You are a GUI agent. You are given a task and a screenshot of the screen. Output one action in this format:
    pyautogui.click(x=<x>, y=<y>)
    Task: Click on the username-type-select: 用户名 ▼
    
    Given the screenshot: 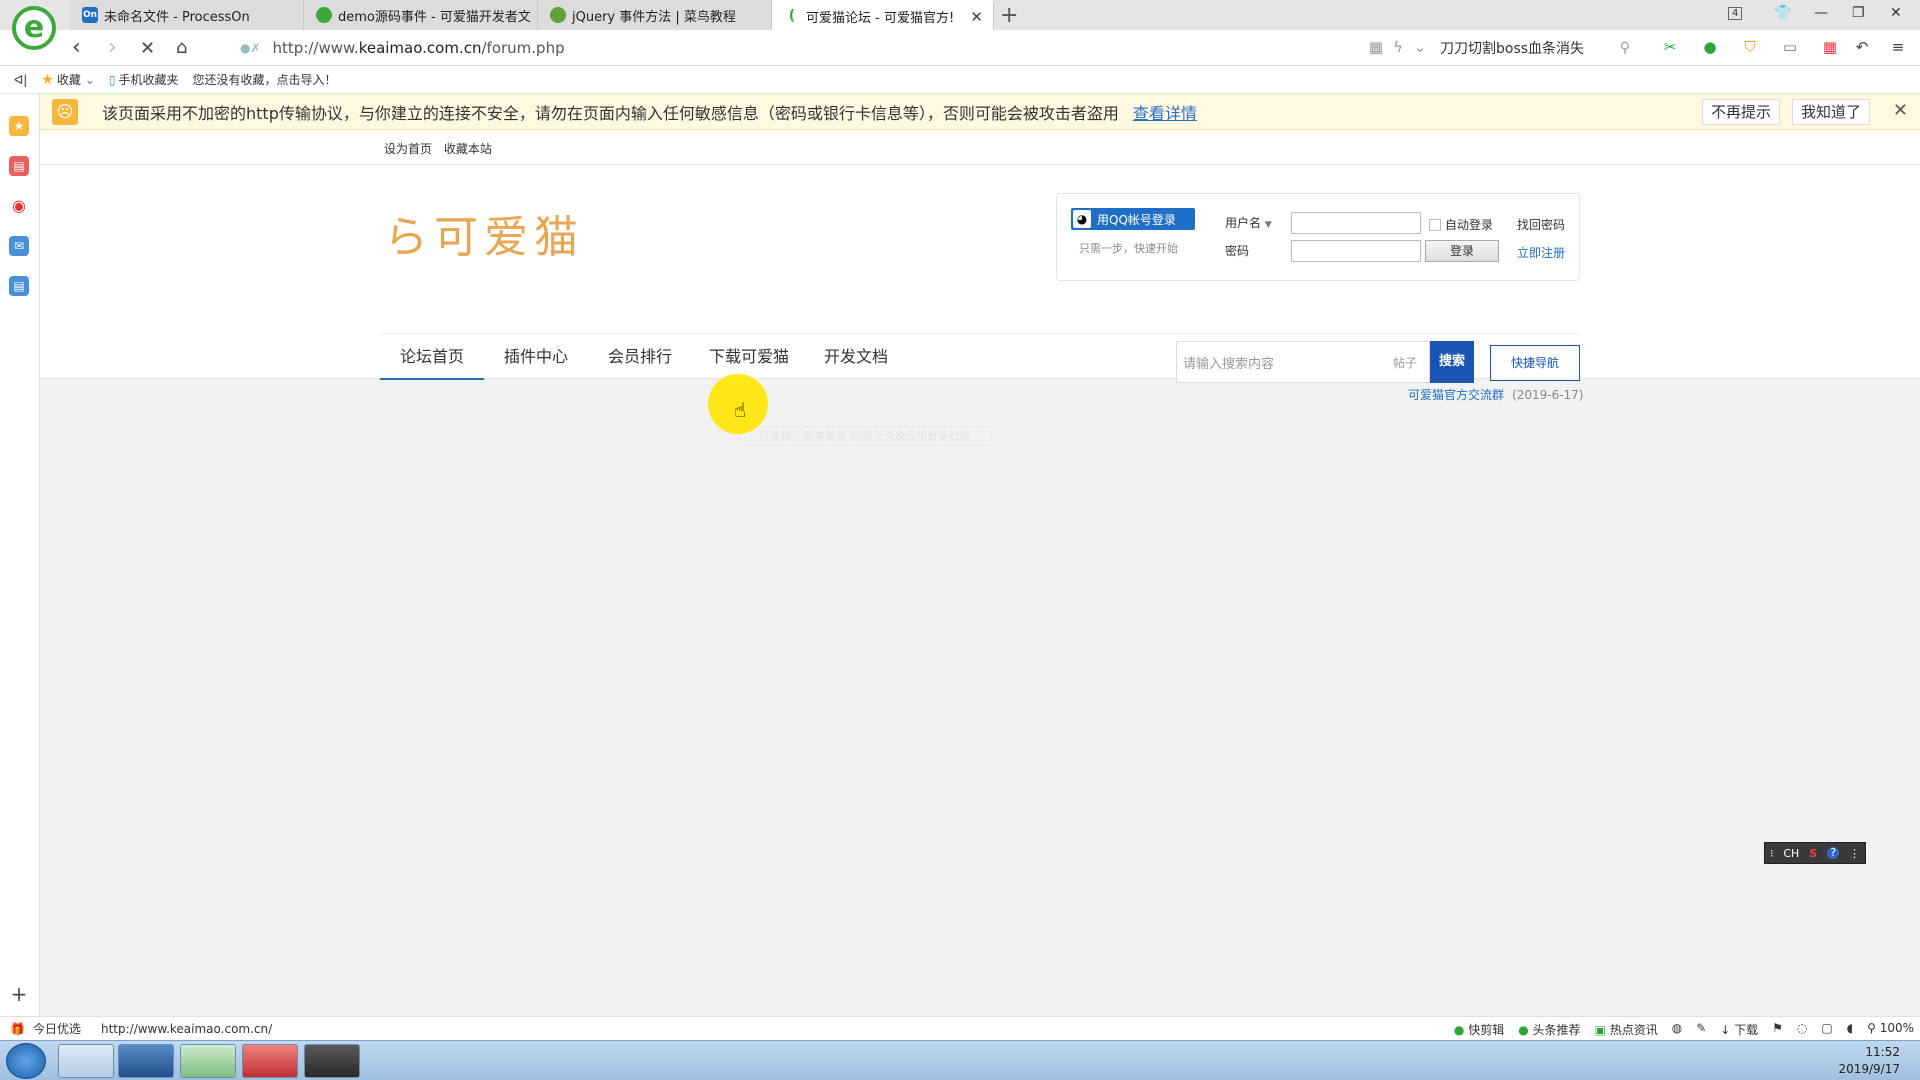 What is the action you would take?
    pyautogui.click(x=1248, y=222)
    